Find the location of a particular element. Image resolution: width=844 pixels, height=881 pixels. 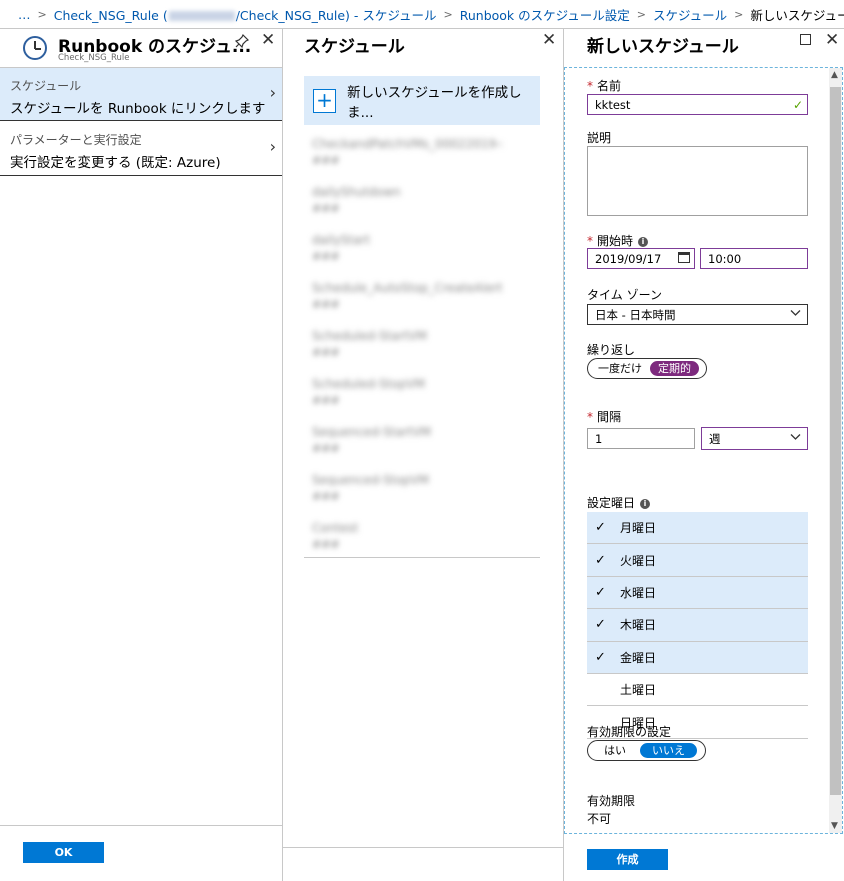

list-item: Schedule_AutoStop_CreateAlert ### is located at coordinates (422, 293).